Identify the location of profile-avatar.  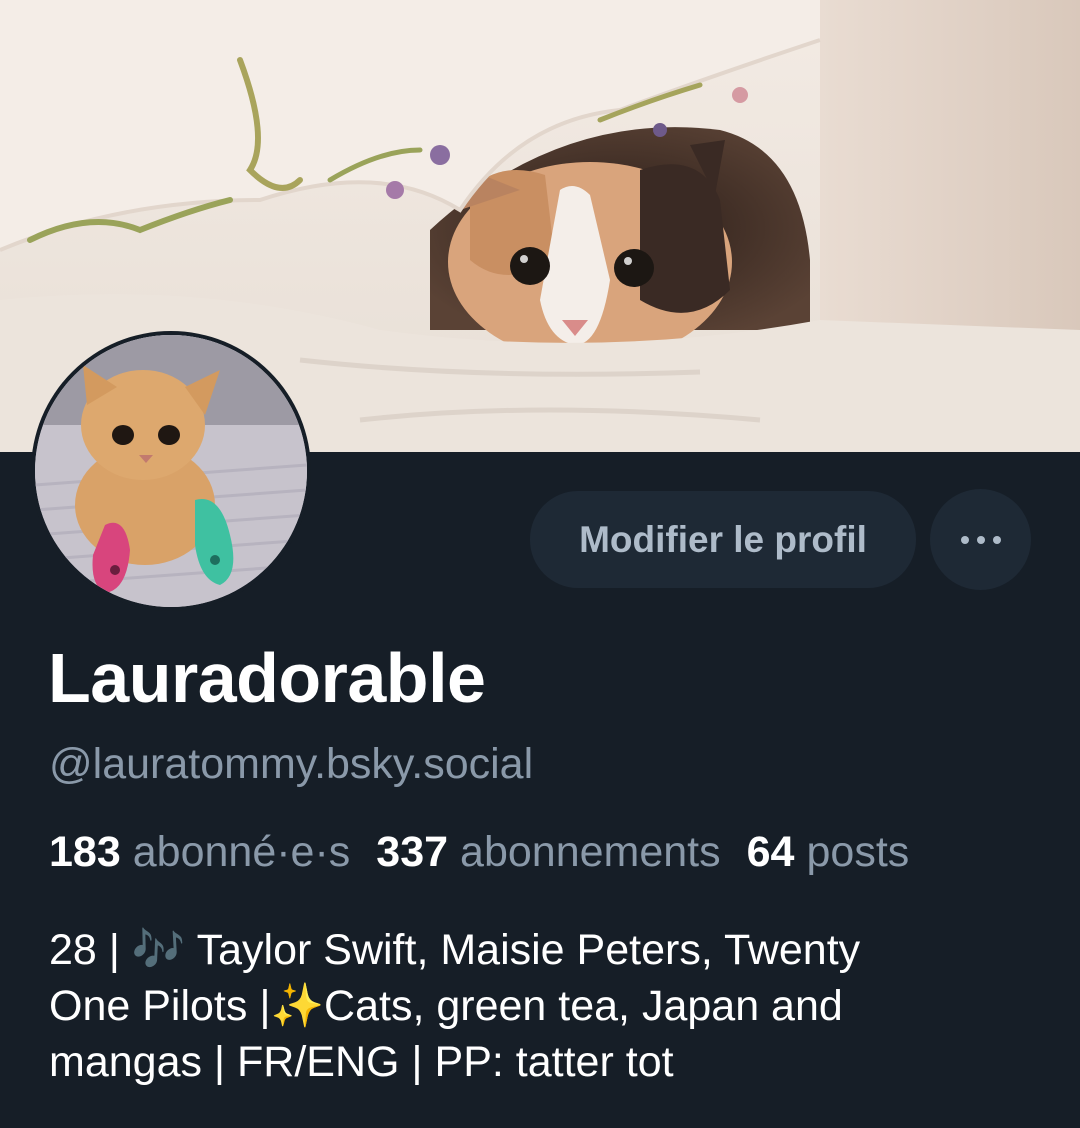
(171, 471).